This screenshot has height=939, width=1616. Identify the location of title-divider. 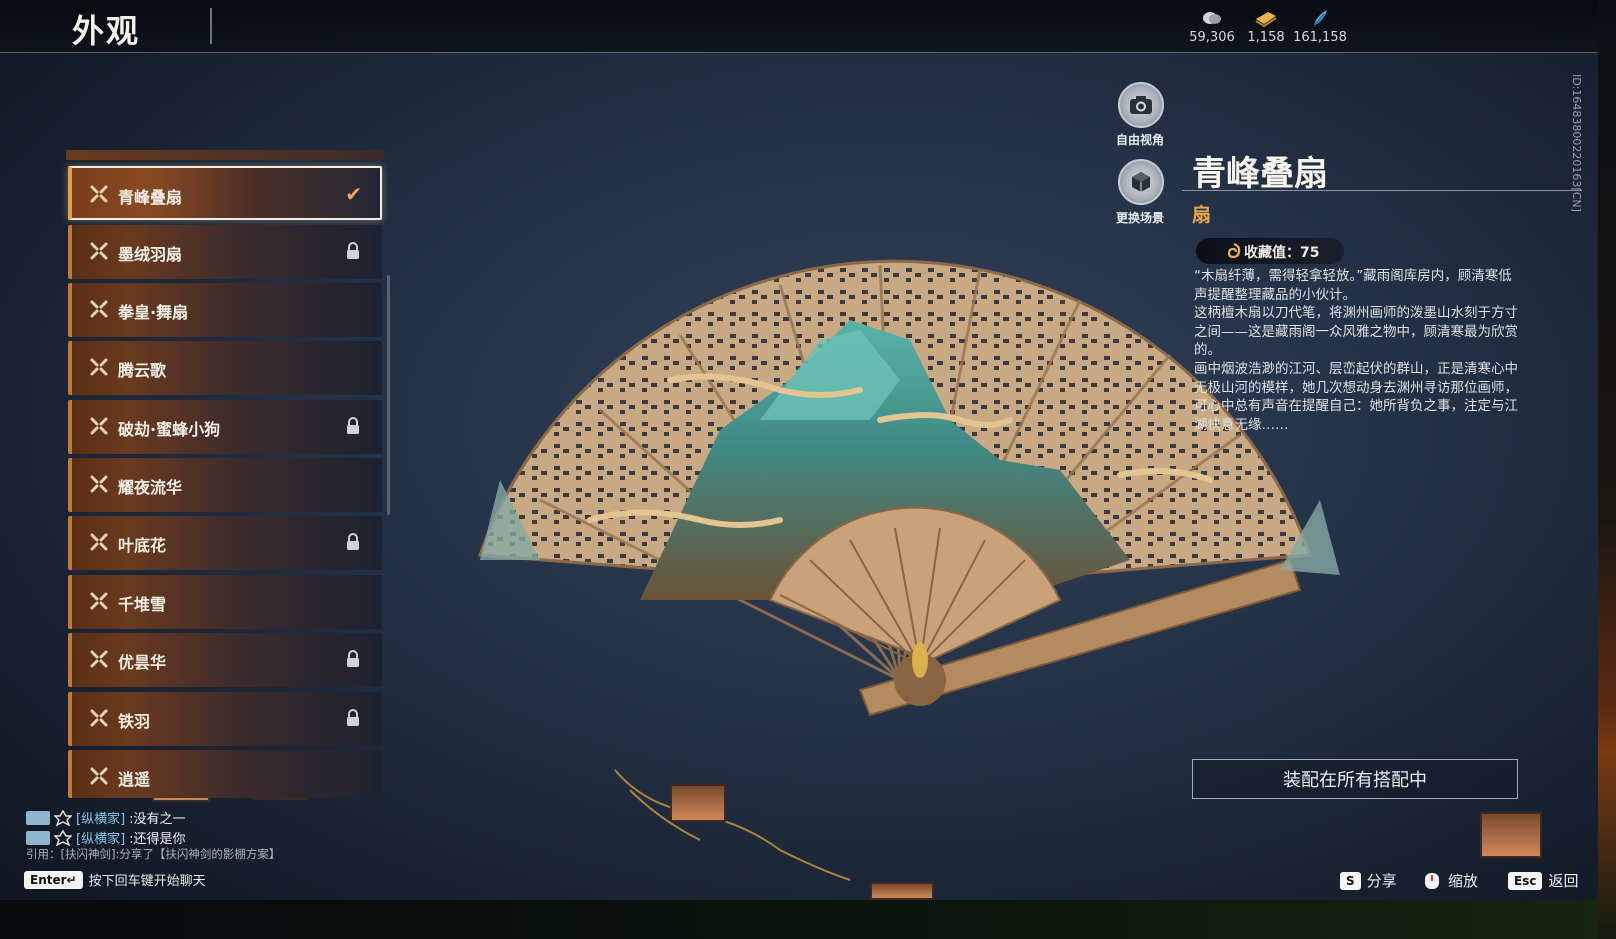
(211, 26).